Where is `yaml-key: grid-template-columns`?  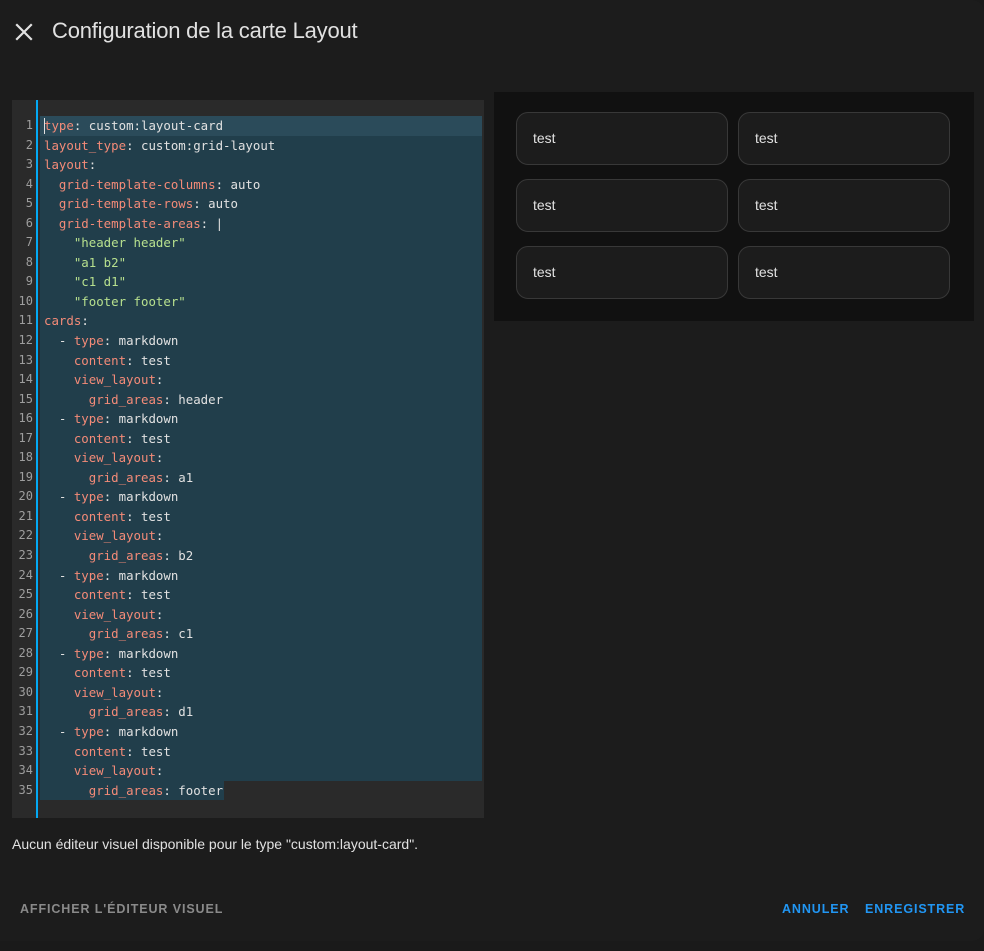
yaml-key: grid-template-columns is located at coordinates (137, 184).